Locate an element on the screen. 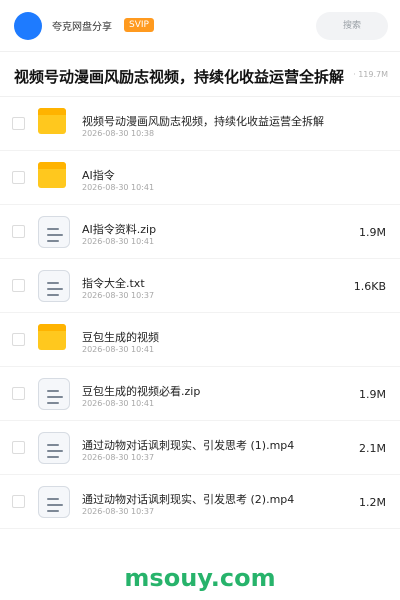 This screenshot has width=400, height=600. file-row: 指令大全.txt 2026-08-30 10:37 1.6KB is located at coordinates (200, 286).